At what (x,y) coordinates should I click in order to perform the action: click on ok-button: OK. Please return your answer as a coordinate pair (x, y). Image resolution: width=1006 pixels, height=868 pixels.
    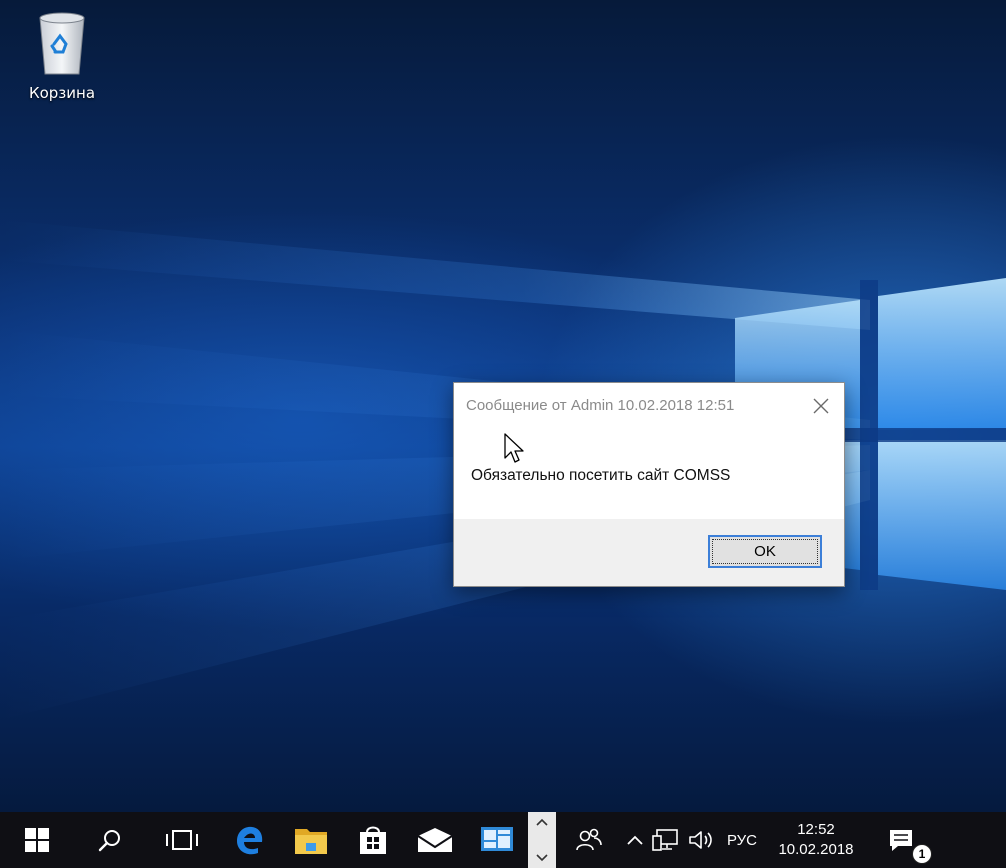
    Looking at the image, I should click on (765, 551).